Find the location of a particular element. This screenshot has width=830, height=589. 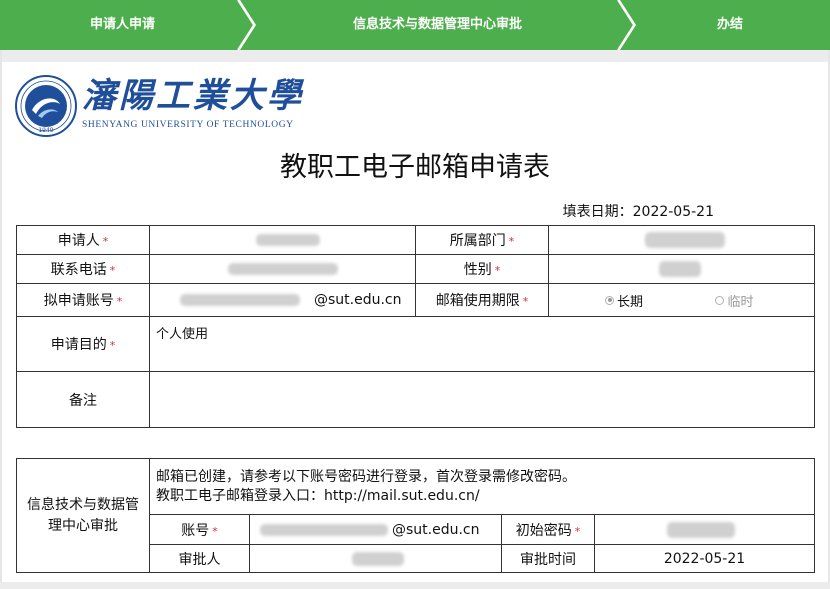

university-name-cn: 瀋陽工業大學 is located at coordinates (193, 96).